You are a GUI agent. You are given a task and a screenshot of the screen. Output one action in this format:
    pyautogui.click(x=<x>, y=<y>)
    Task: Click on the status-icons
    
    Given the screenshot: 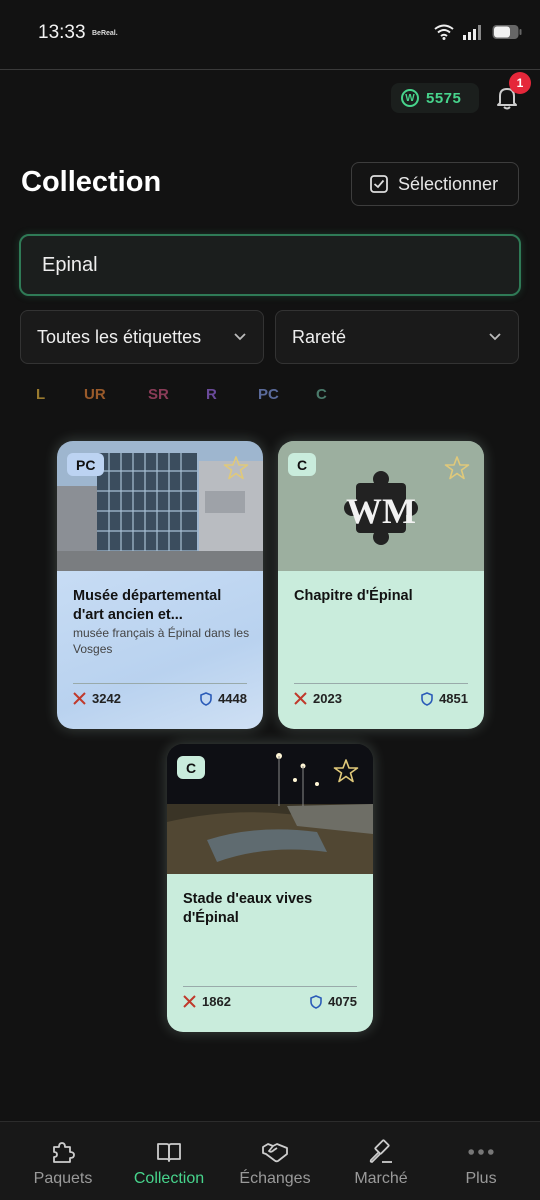 What is the action you would take?
    pyautogui.click(x=478, y=32)
    